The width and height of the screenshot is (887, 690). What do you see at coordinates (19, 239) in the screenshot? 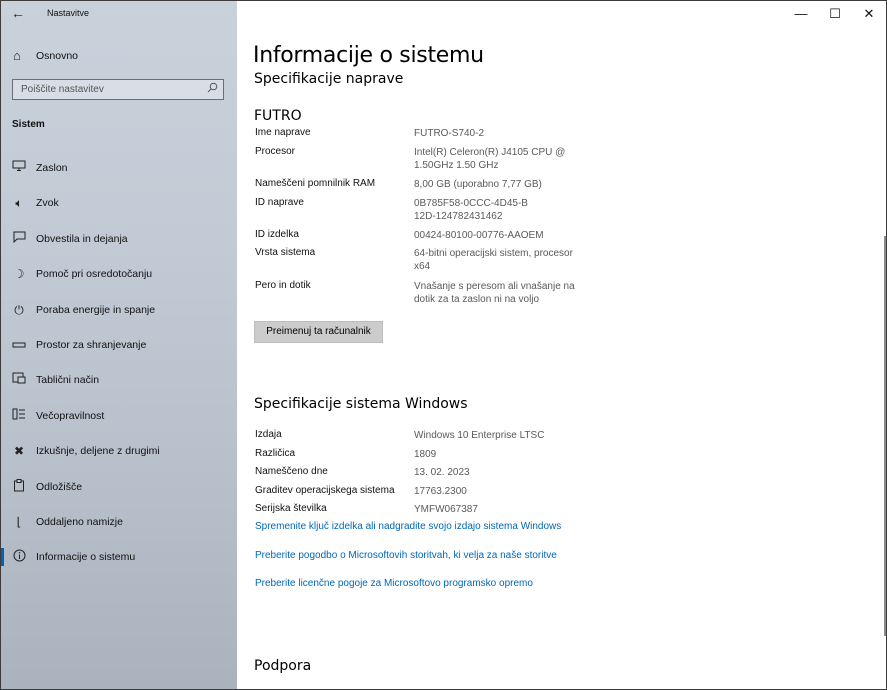
I see `notification-icon` at bounding box center [19, 239].